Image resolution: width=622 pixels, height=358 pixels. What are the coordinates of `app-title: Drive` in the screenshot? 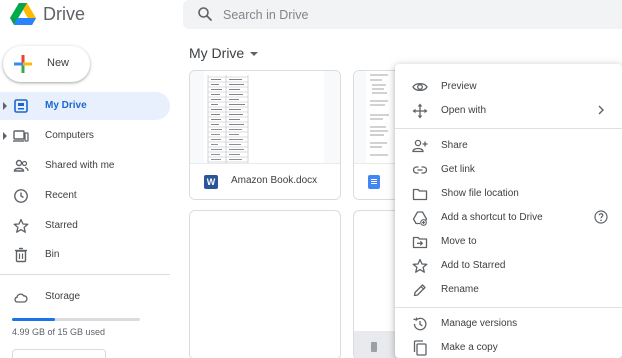 It's located at (64, 14).